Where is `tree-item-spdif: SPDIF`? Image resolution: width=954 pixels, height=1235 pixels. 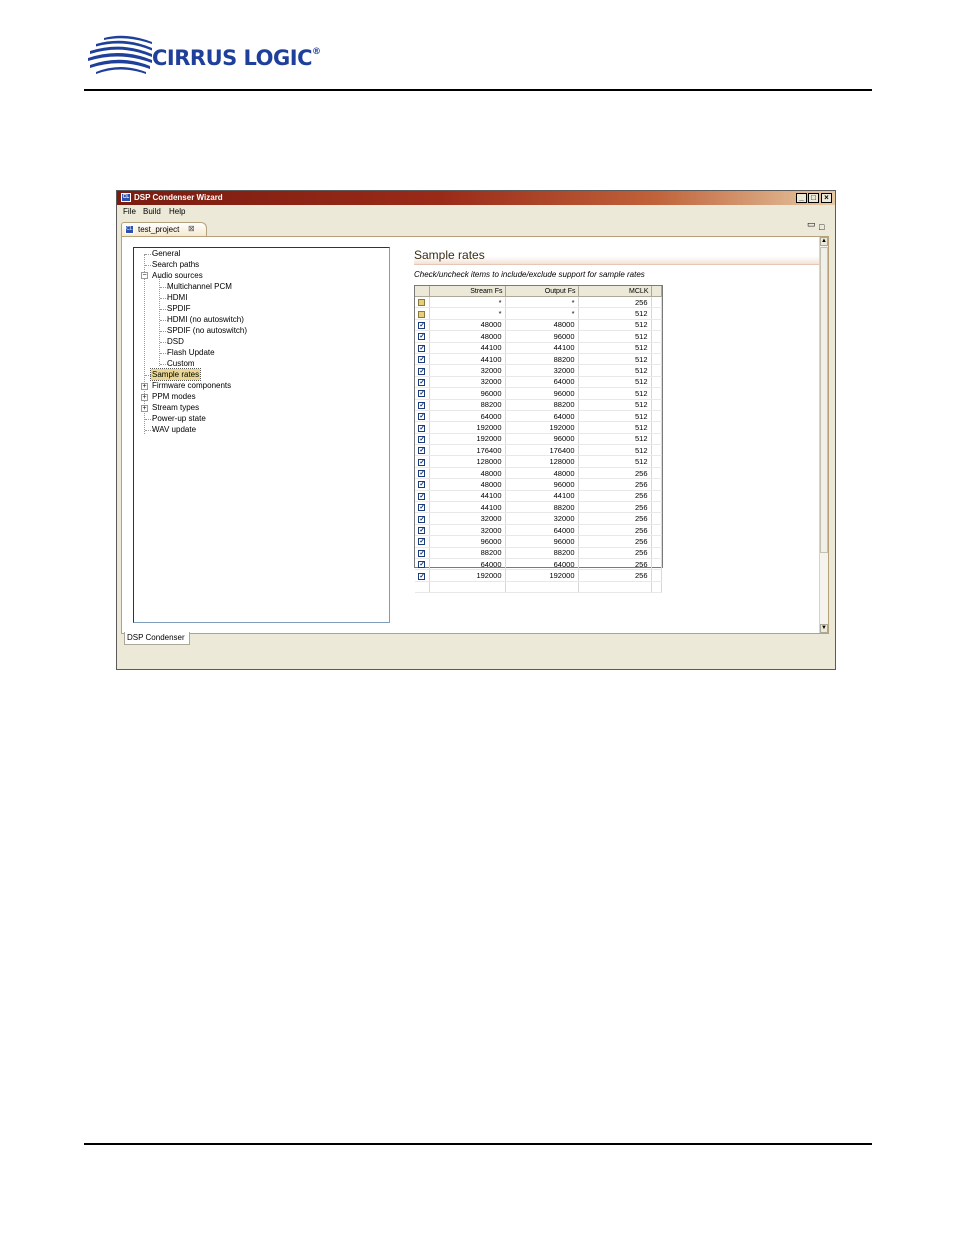
tree-item-spdif: SPDIF is located at coordinates (179, 308).